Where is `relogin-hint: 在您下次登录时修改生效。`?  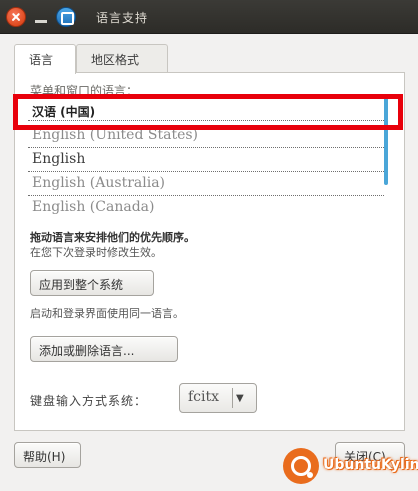
relogin-hint: 在您下次登录时修改生效。 is located at coordinates (96, 252).